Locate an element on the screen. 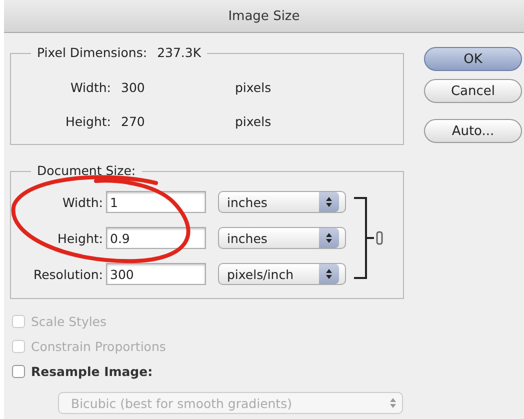 The image size is (524, 419). group-legend: Pixel Dimensions: is located at coordinates (92, 52).